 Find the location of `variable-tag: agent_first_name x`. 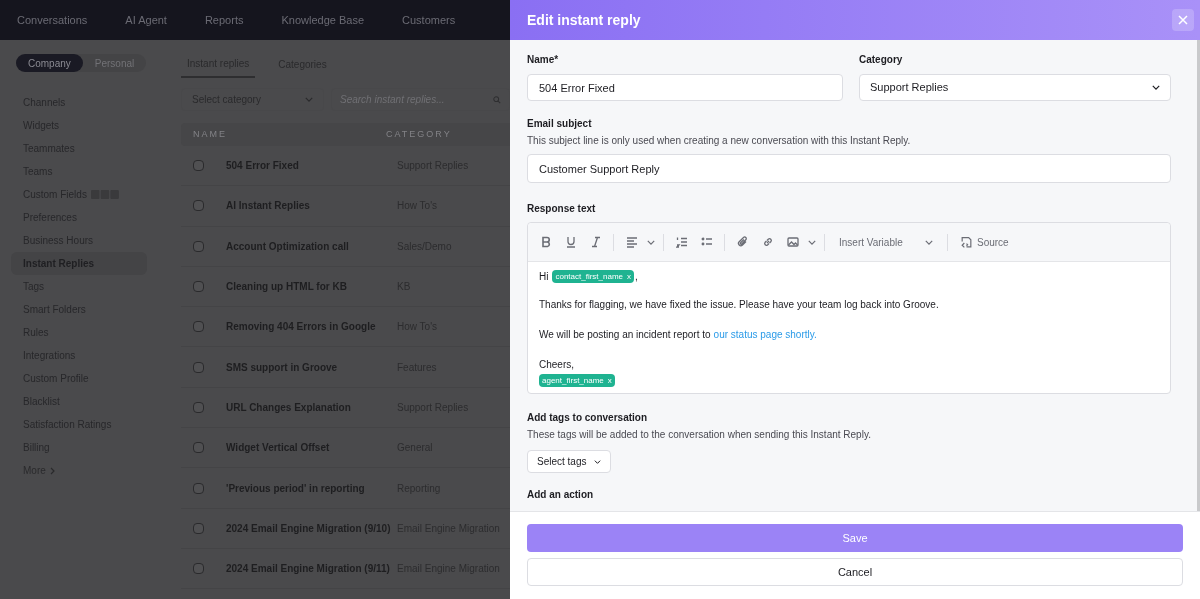

variable-tag: agent_first_name x is located at coordinates (577, 380).